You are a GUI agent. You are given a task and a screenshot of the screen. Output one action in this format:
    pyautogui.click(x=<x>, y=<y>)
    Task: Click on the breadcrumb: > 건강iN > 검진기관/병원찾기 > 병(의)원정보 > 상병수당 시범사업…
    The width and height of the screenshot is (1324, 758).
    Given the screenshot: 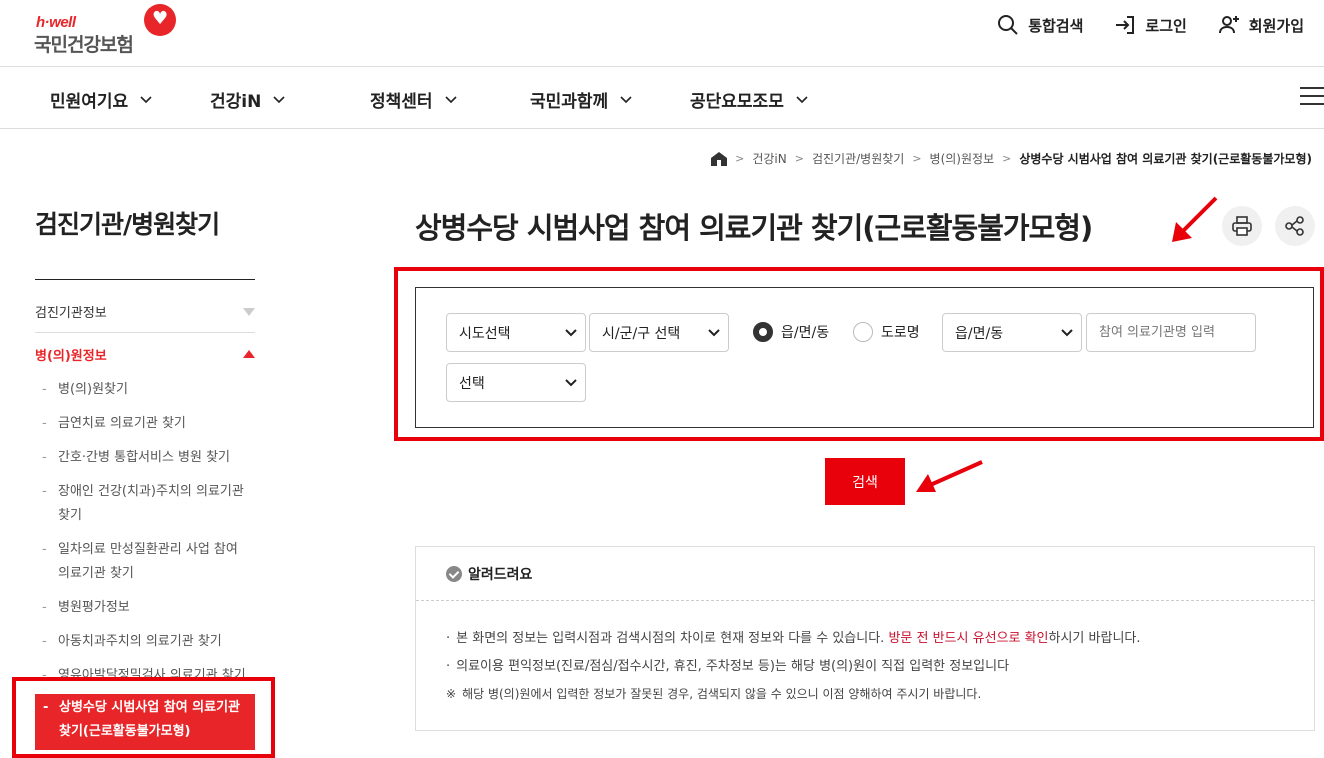 What is the action you would take?
    pyautogui.click(x=1011, y=158)
    